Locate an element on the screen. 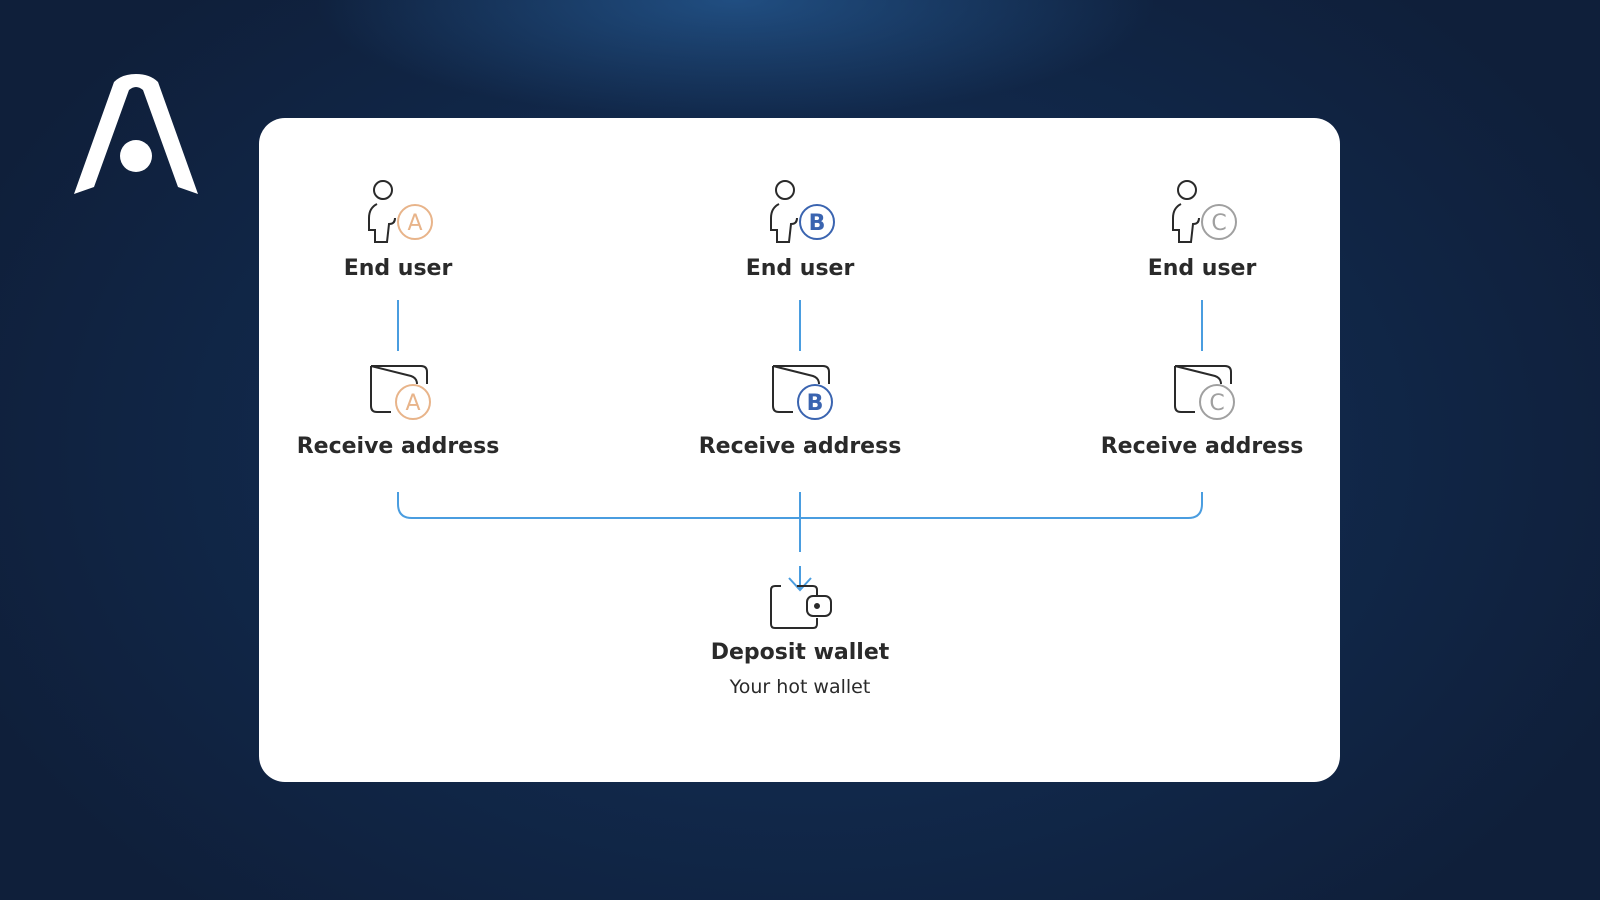 The image size is (1600, 900). brand-logo-icon is located at coordinates (136, 134).